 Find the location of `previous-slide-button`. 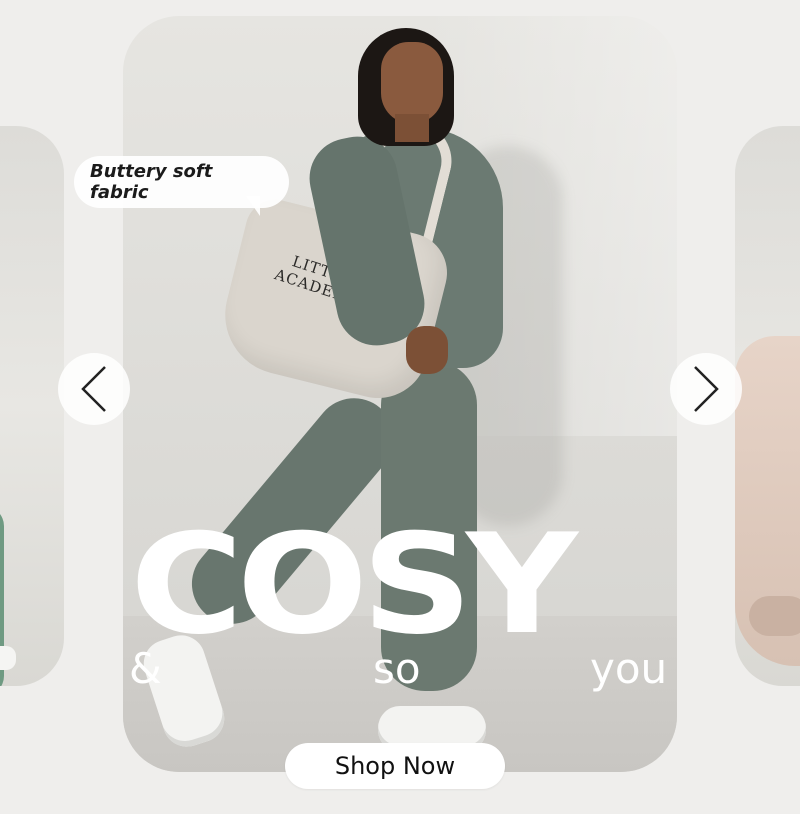

previous-slide-button is located at coordinates (94, 389).